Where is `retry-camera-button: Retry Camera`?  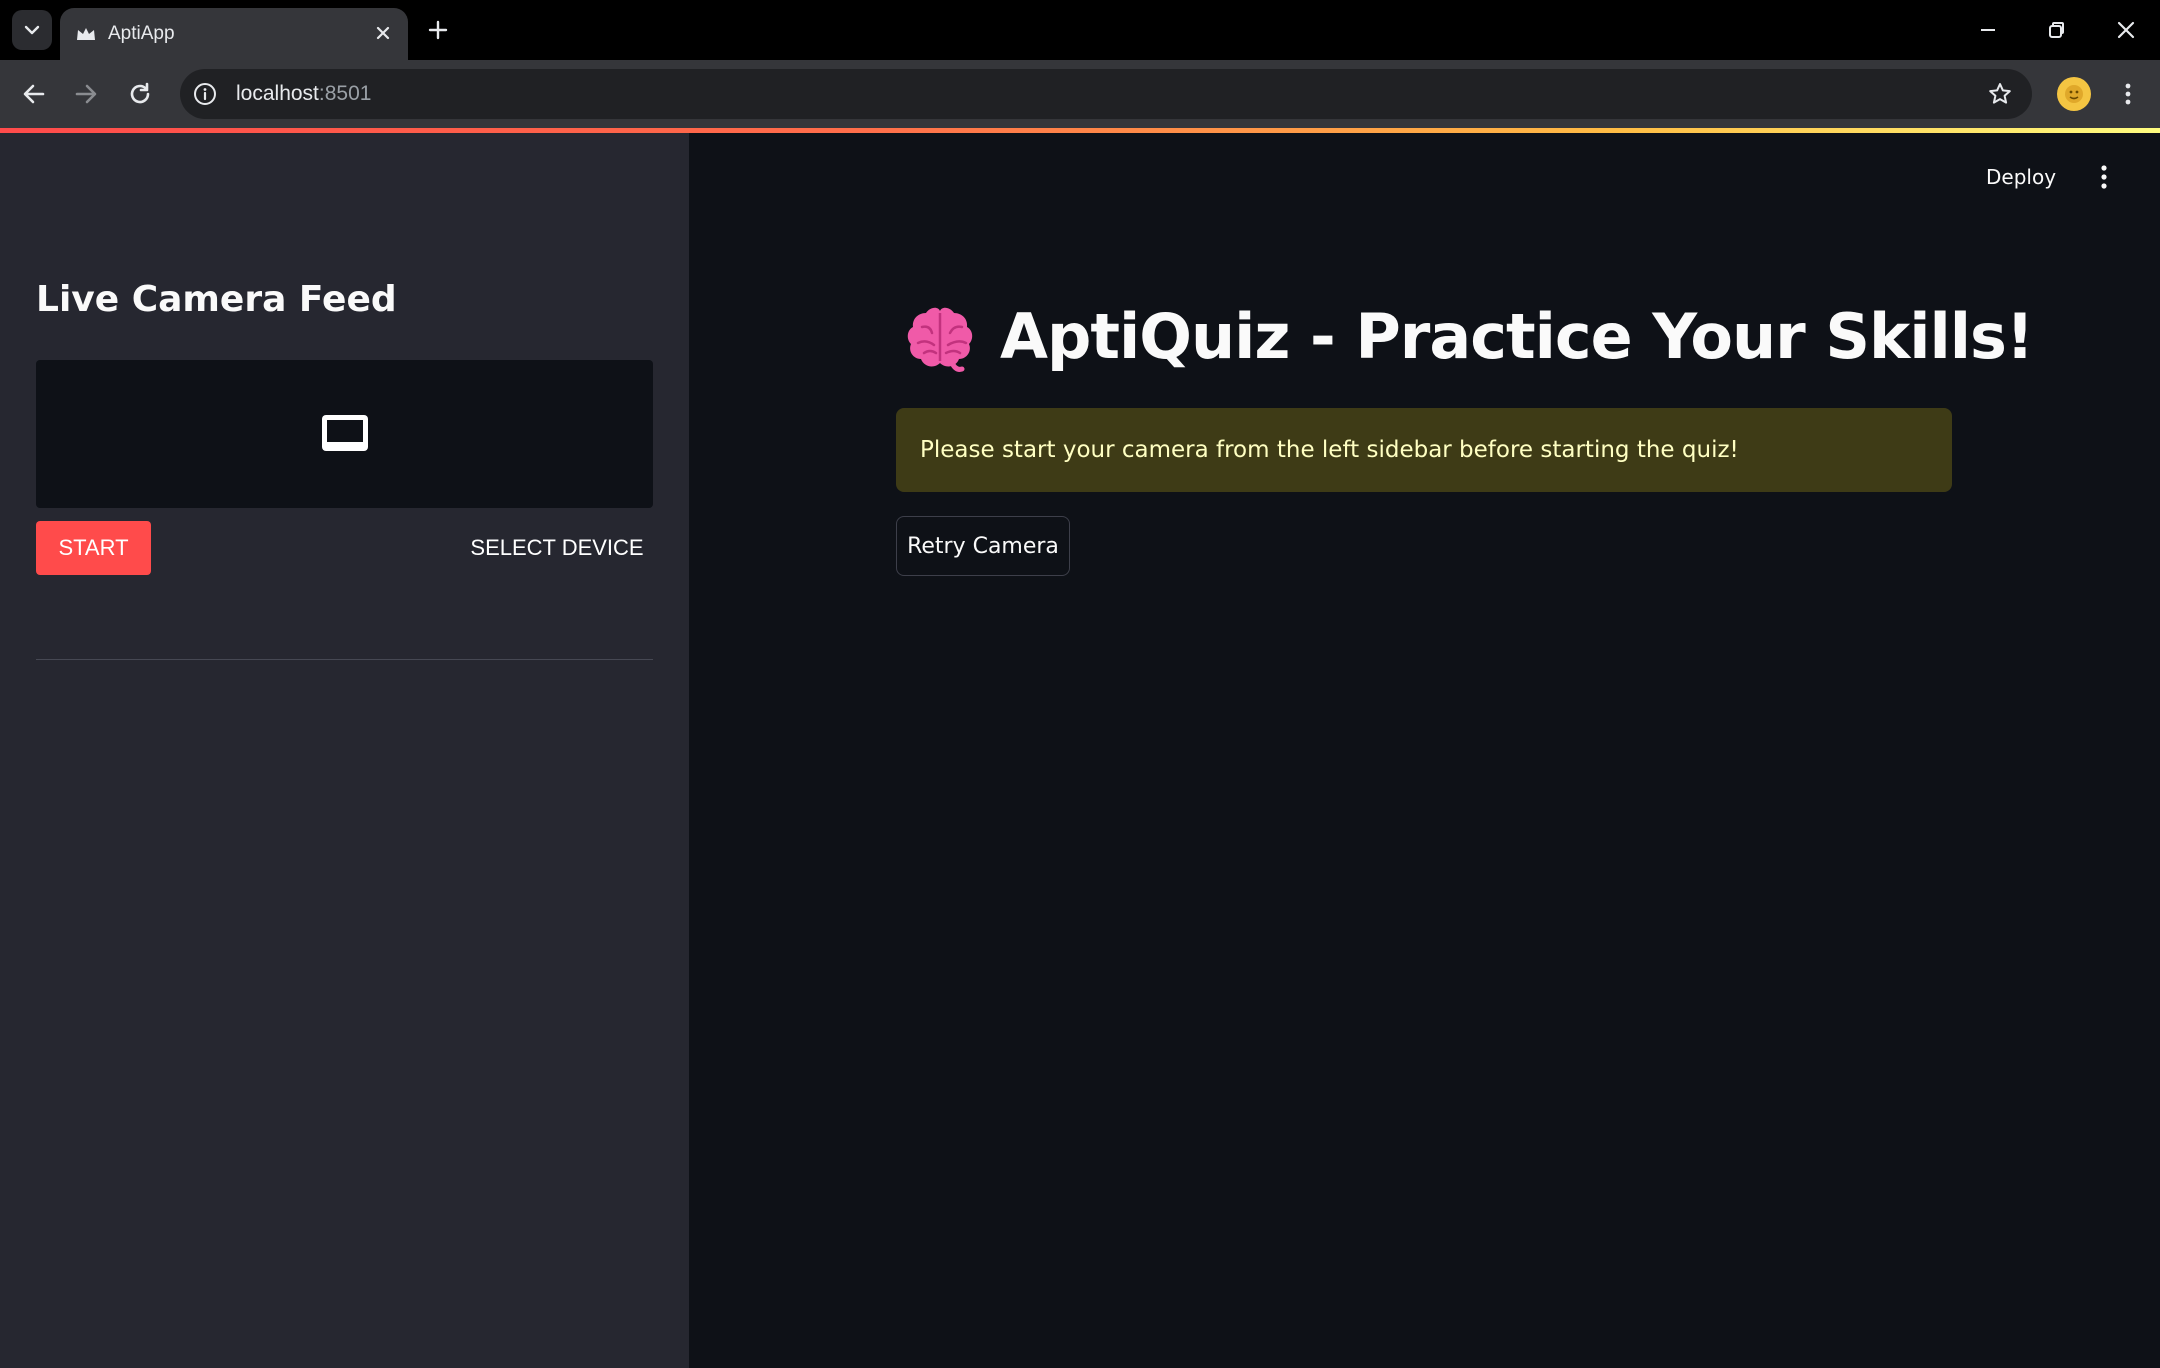 retry-camera-button: Retry Camera is located at coordinates (983, 546).